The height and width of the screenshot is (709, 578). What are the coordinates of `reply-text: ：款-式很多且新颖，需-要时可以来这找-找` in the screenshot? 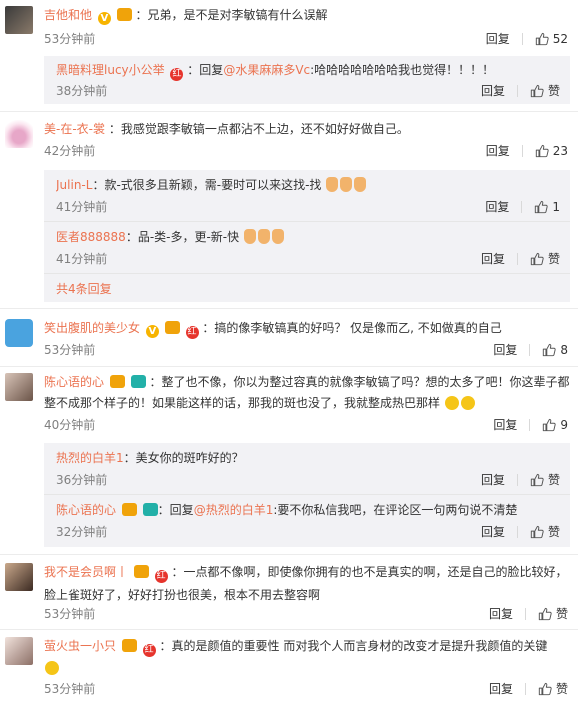 It's located at (207, 185).